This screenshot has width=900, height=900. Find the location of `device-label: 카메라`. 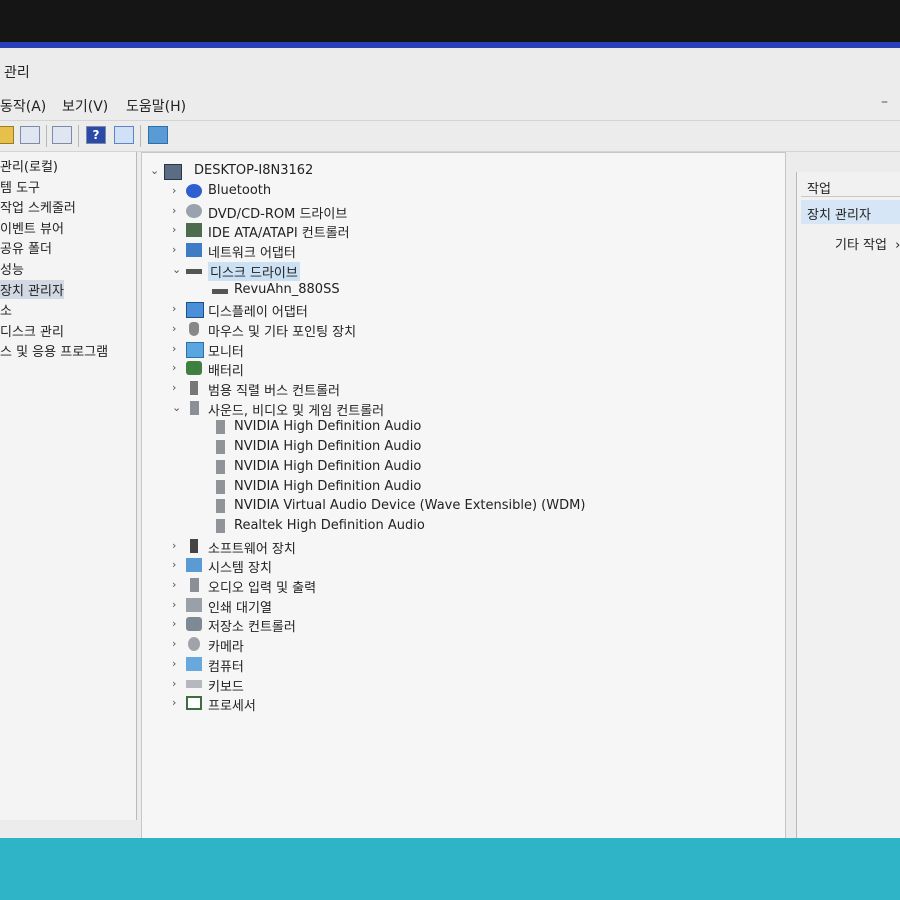

device-label: 카메라 is located at coordinates (226, 648).